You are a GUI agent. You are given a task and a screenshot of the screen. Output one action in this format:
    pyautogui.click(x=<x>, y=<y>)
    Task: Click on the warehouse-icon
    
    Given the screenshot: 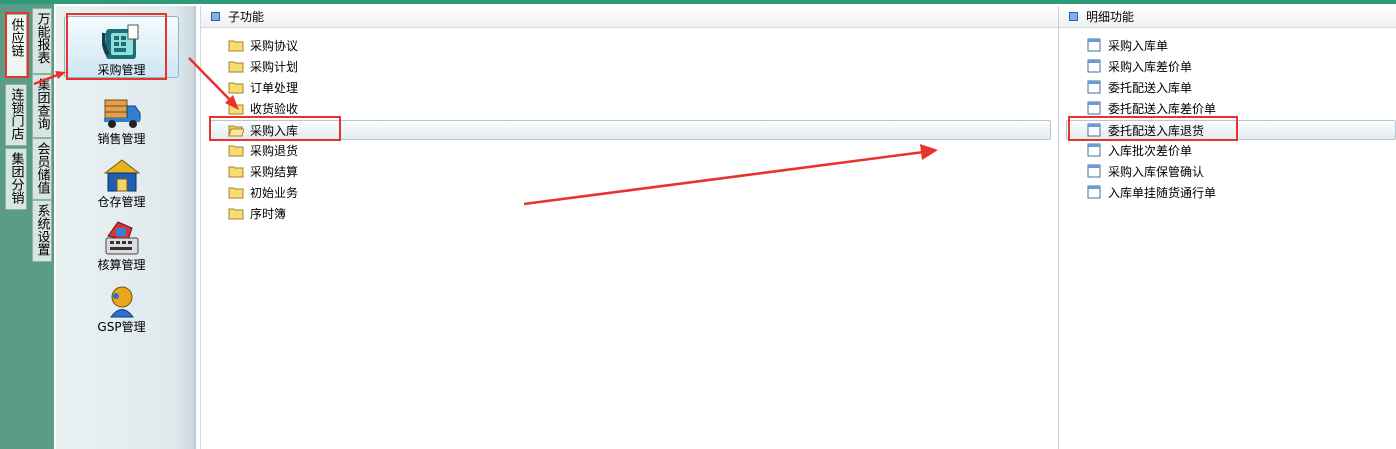 What is the action you would take?
    pyautogui.click(x=121, y=175)
    